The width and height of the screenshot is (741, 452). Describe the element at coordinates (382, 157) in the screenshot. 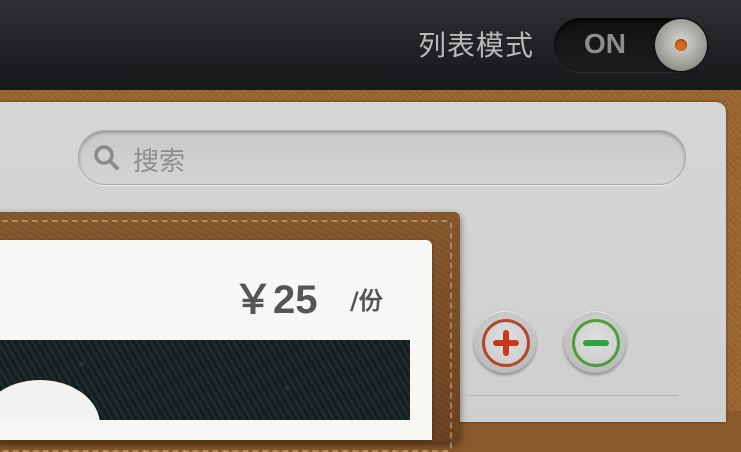

I see `search-input: 搜索` at that location.